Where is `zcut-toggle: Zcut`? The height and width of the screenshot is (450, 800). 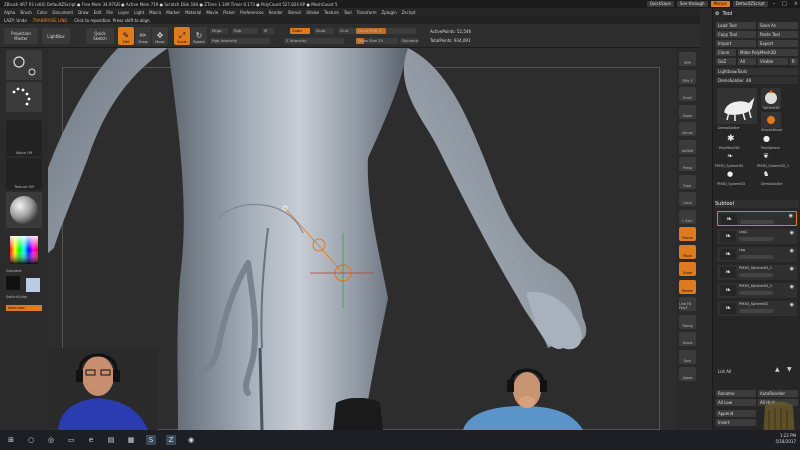 zcut-toggle: Zcut is located at coordinates (347, 31).